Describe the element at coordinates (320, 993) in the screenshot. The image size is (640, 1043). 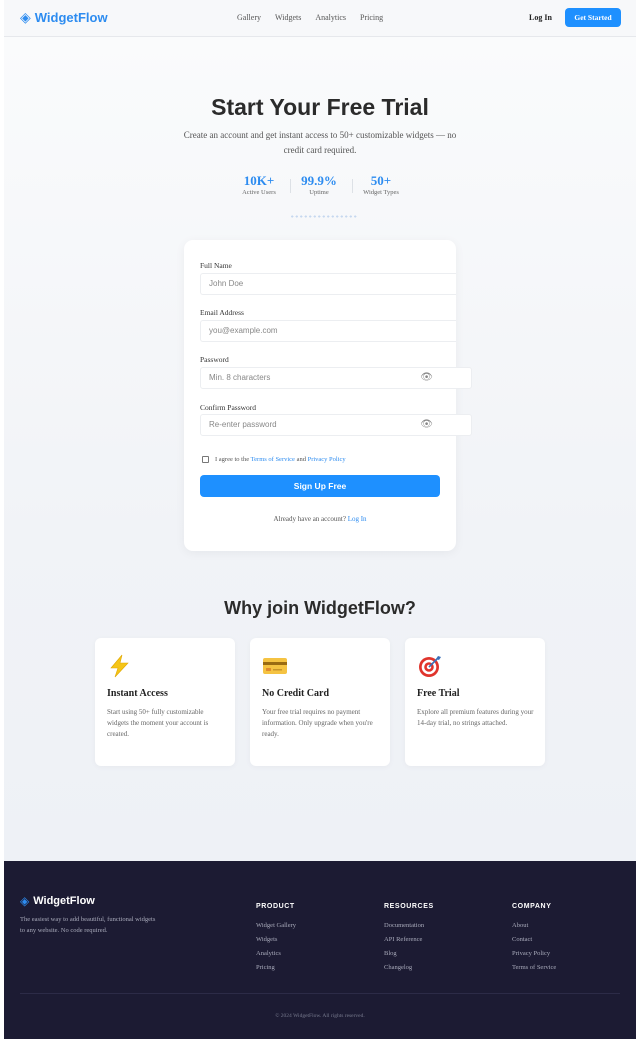
I see `footer-divider` at that location.